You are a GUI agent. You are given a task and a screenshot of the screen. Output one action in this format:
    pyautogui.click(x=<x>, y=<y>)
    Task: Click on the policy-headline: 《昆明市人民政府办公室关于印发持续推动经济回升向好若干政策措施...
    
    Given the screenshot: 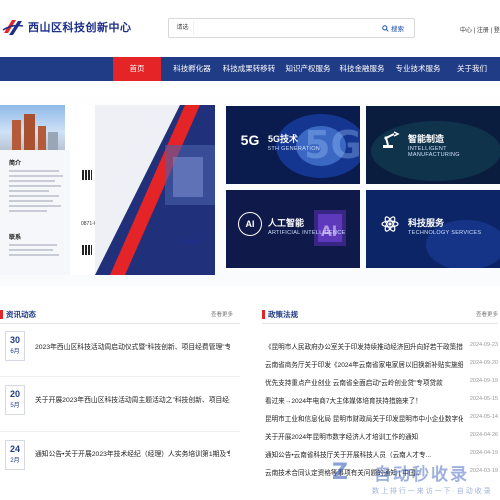 What is the action you would take?
    pyautogui.click(x=364, y=346)
    